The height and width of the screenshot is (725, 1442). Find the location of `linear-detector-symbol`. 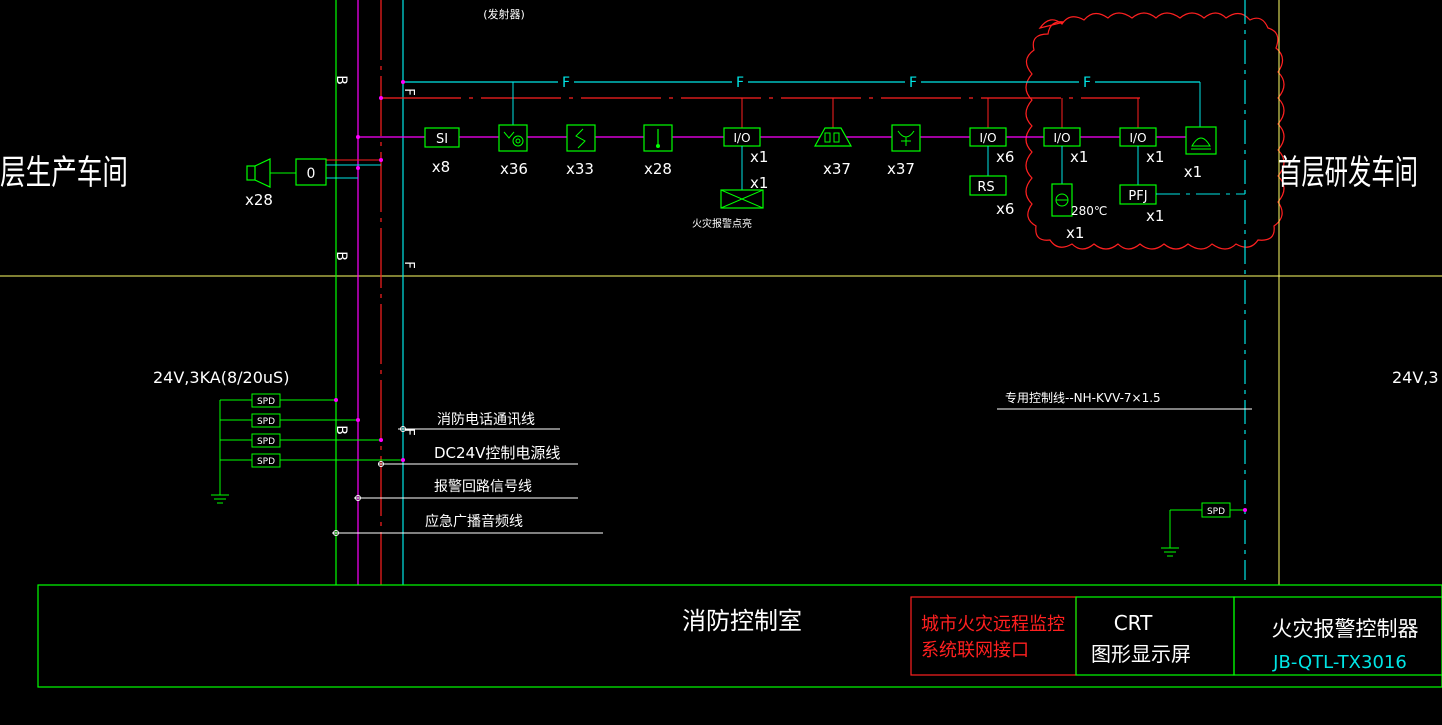

linear-detector-symbol is located at coordinates (581, 138).